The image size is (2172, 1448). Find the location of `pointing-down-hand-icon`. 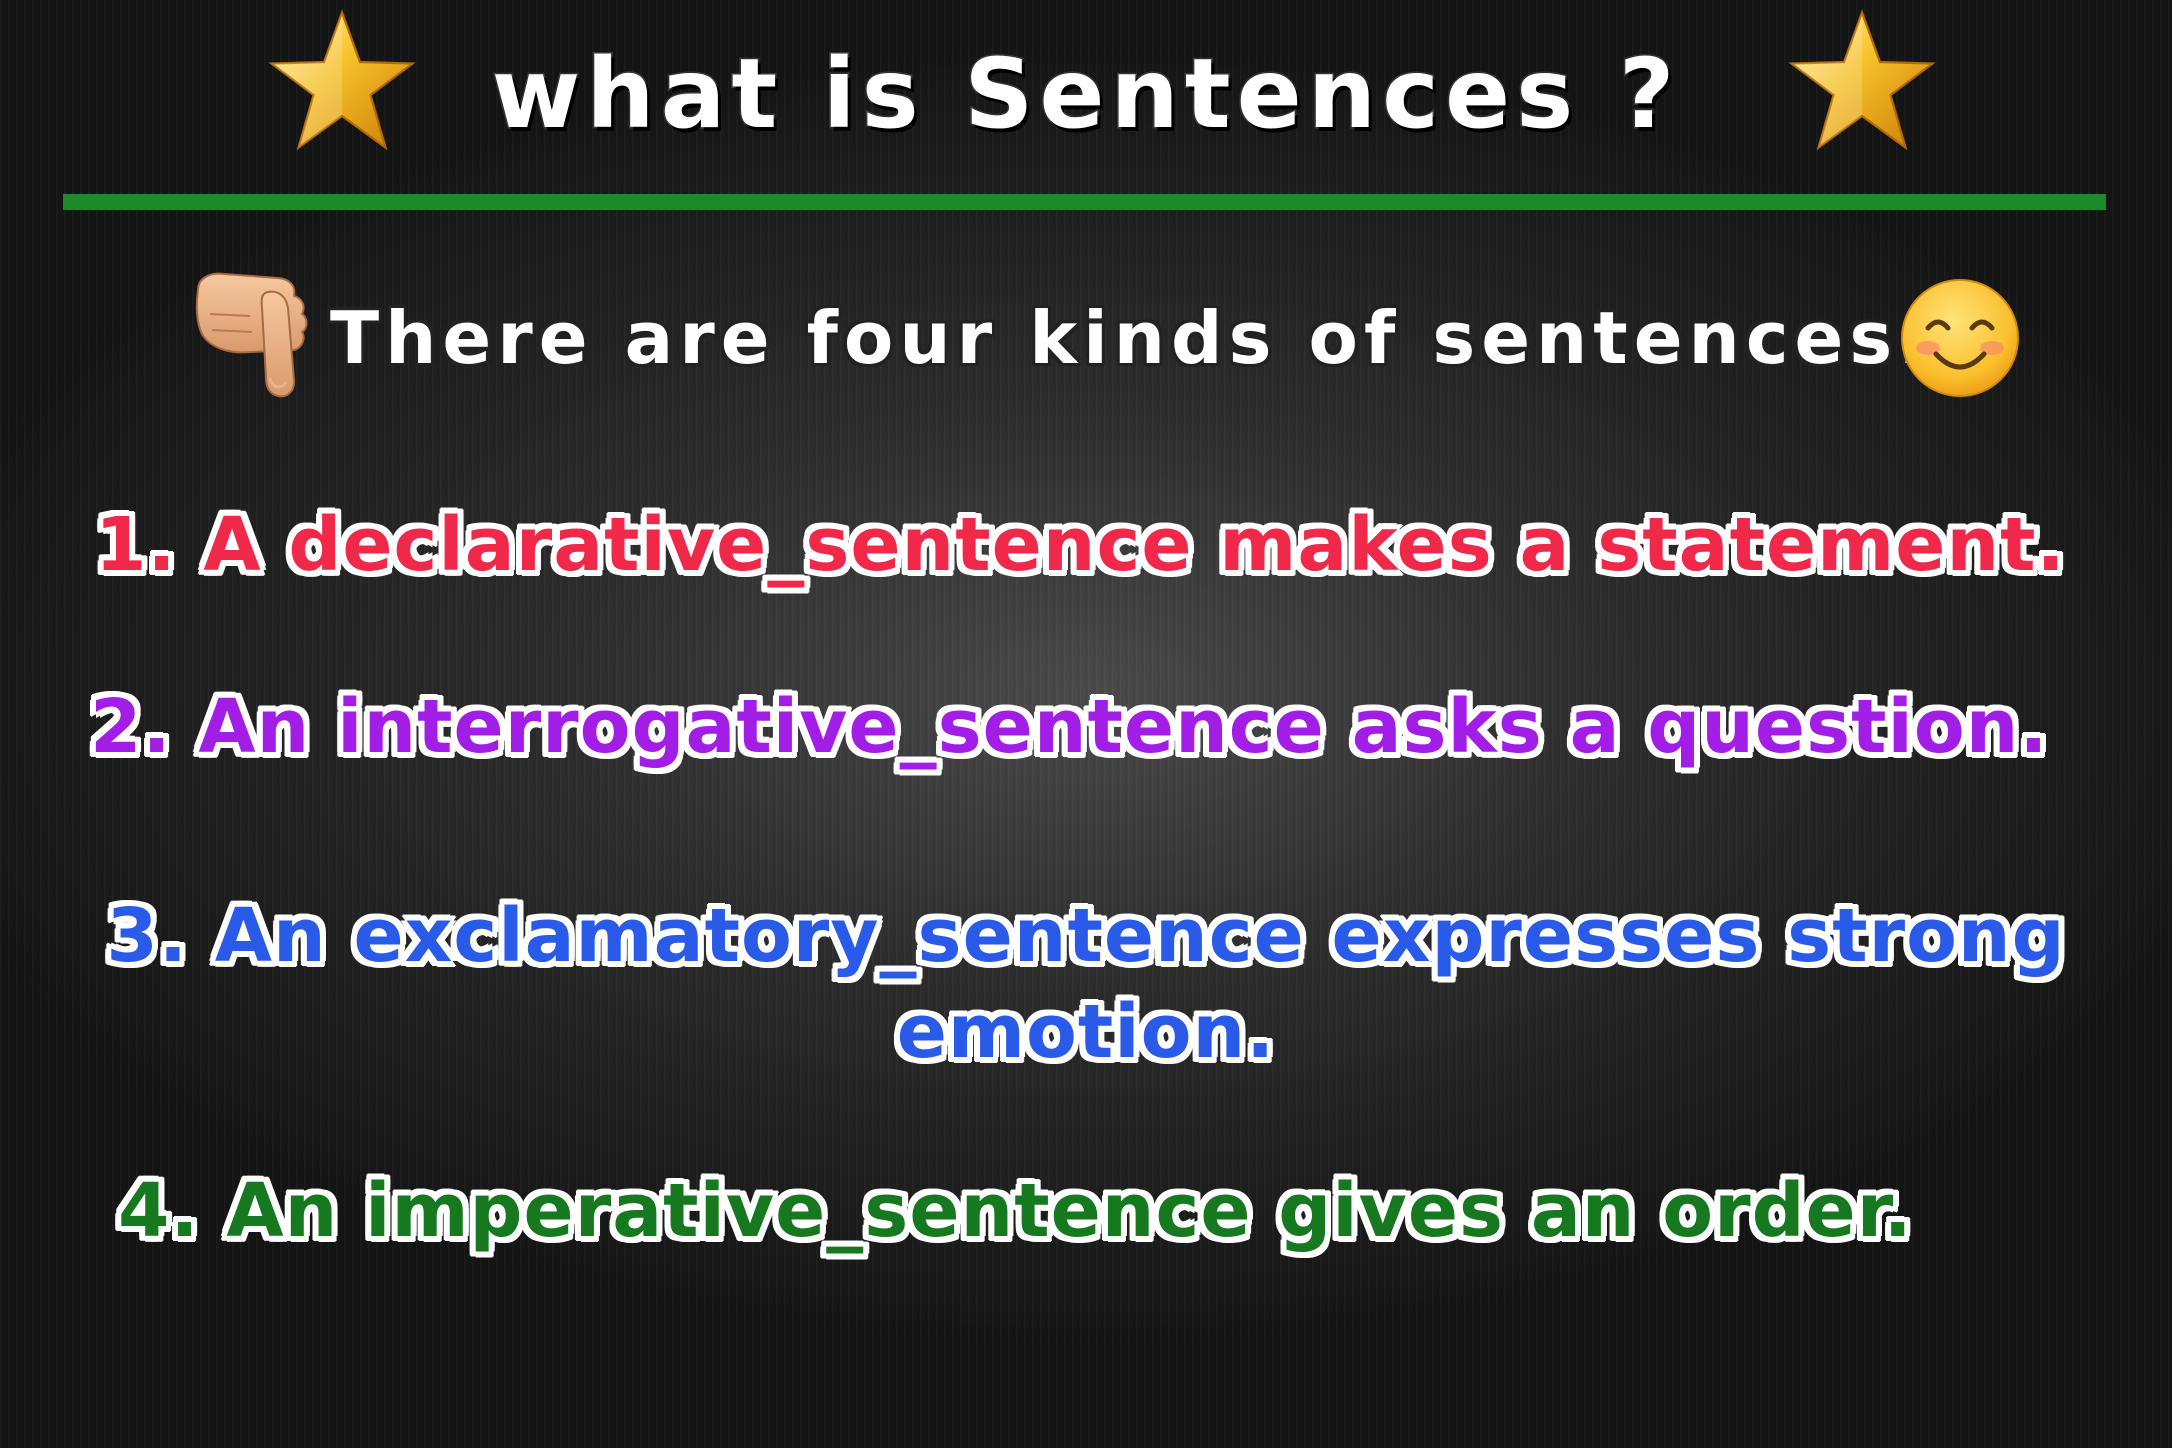

pointing-down-hand-icon is located at coordinates (251, 335).